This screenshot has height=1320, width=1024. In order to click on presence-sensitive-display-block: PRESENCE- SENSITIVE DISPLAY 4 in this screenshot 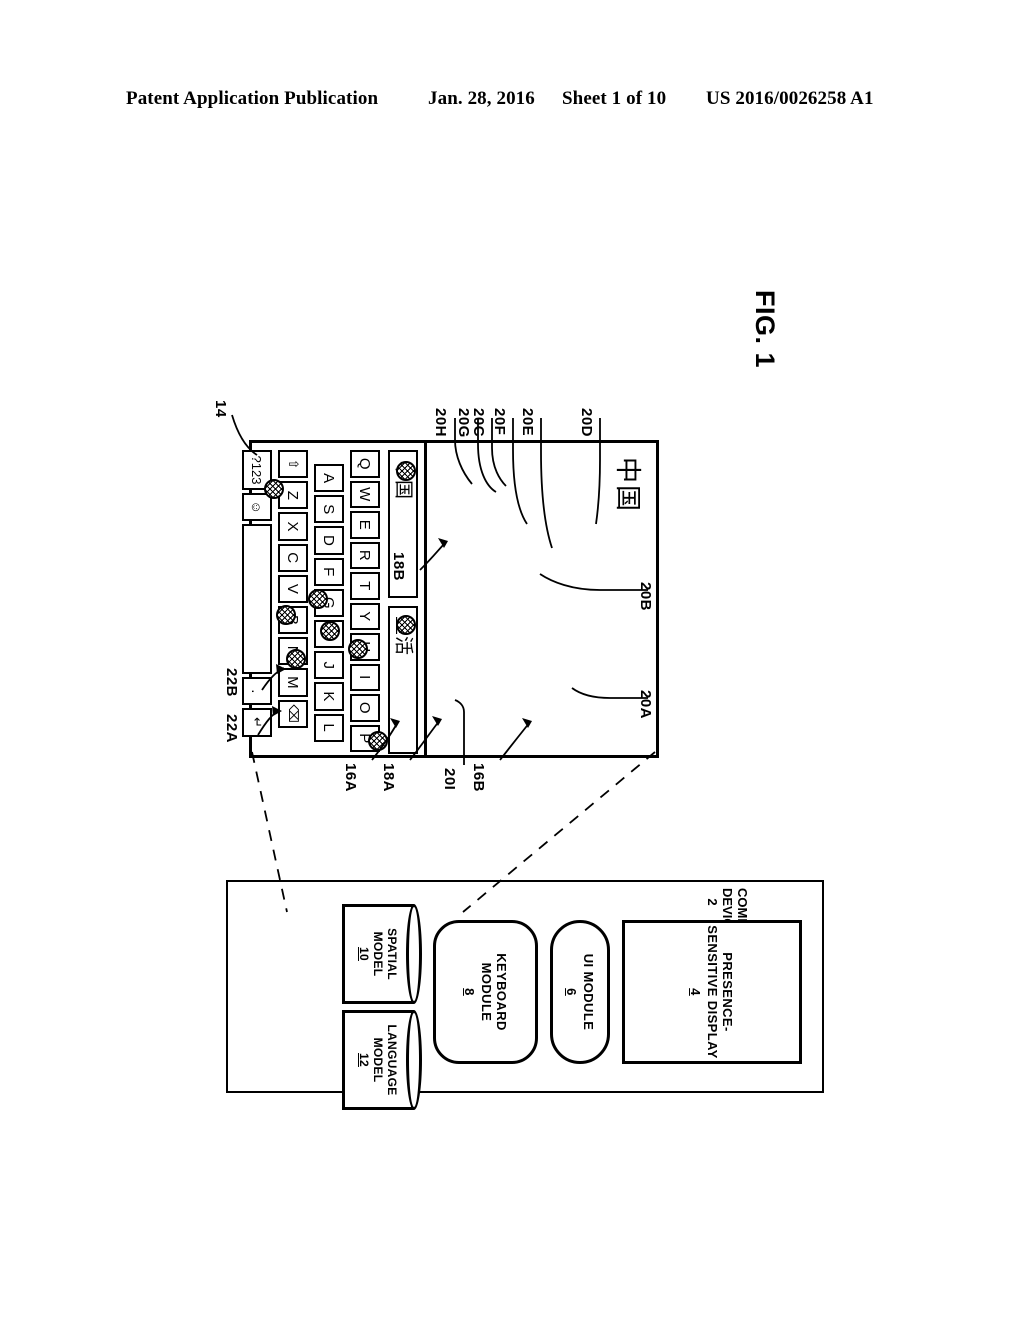, I will do `click(712, 992)`.